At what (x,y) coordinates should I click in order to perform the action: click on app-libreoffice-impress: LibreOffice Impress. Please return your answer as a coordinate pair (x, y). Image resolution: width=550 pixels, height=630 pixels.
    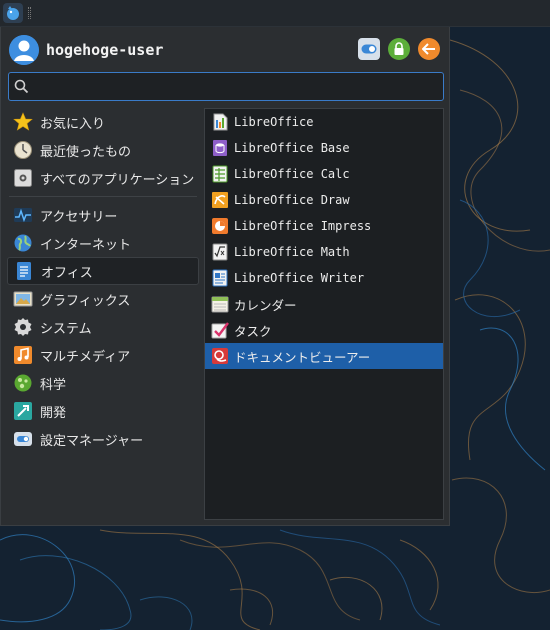
    Looking at the image, I should click on (324, 226).